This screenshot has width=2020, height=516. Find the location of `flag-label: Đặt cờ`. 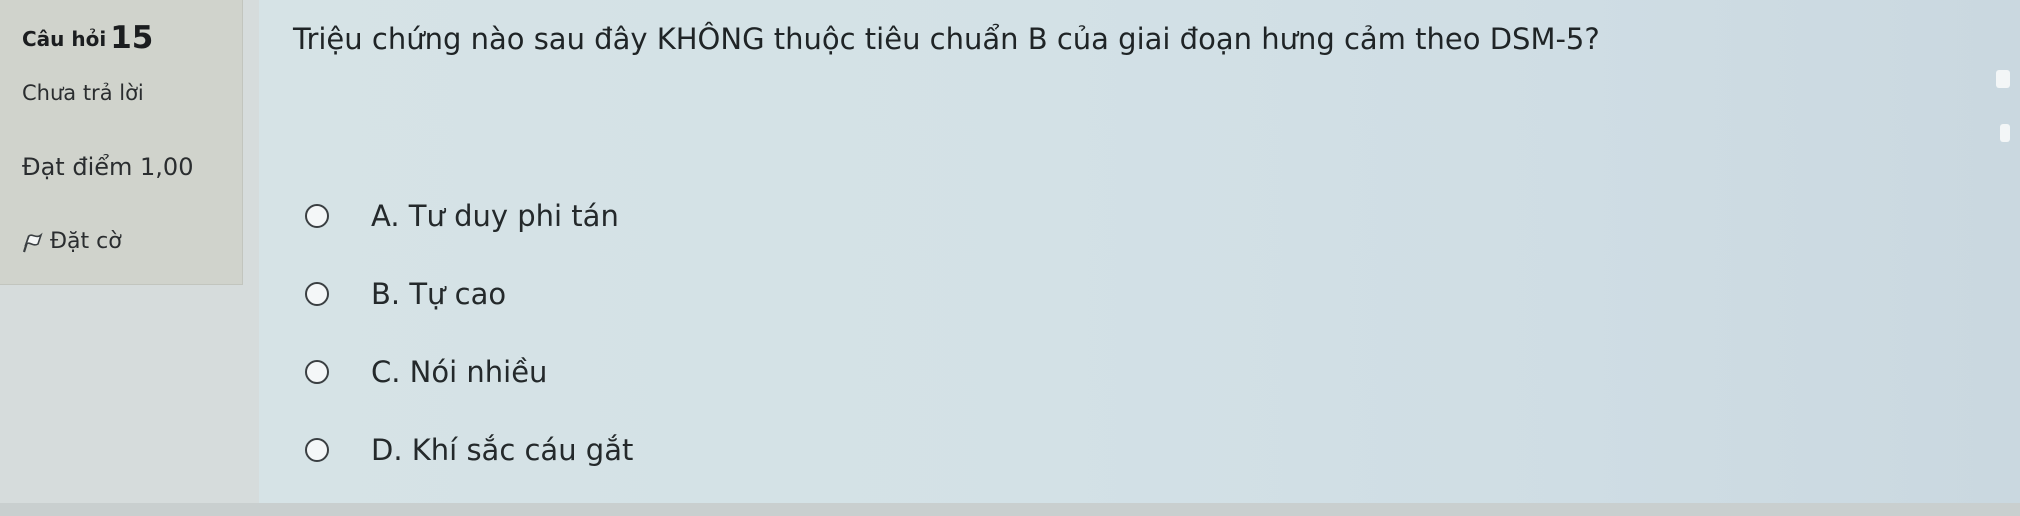

flag-label: Đặt cờ is located at coordinates (86, 241).